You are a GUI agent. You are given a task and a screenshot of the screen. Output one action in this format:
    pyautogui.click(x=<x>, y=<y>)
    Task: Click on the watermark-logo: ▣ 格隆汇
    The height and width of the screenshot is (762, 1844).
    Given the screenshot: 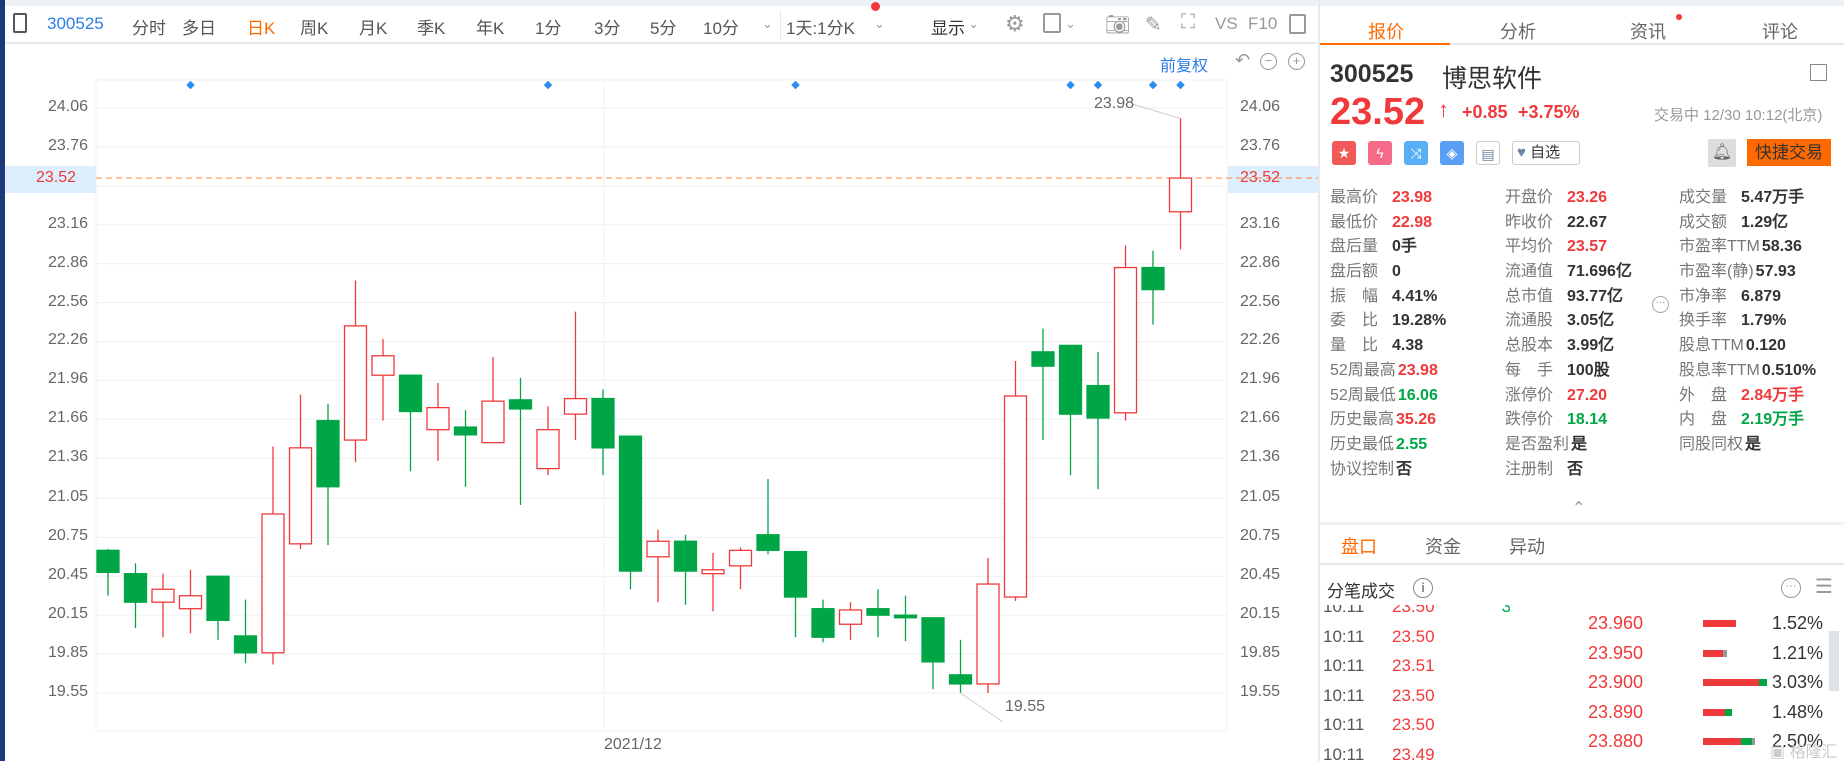 What is the action you would take?
    pyautogui.click(x=1804, y=752)
    